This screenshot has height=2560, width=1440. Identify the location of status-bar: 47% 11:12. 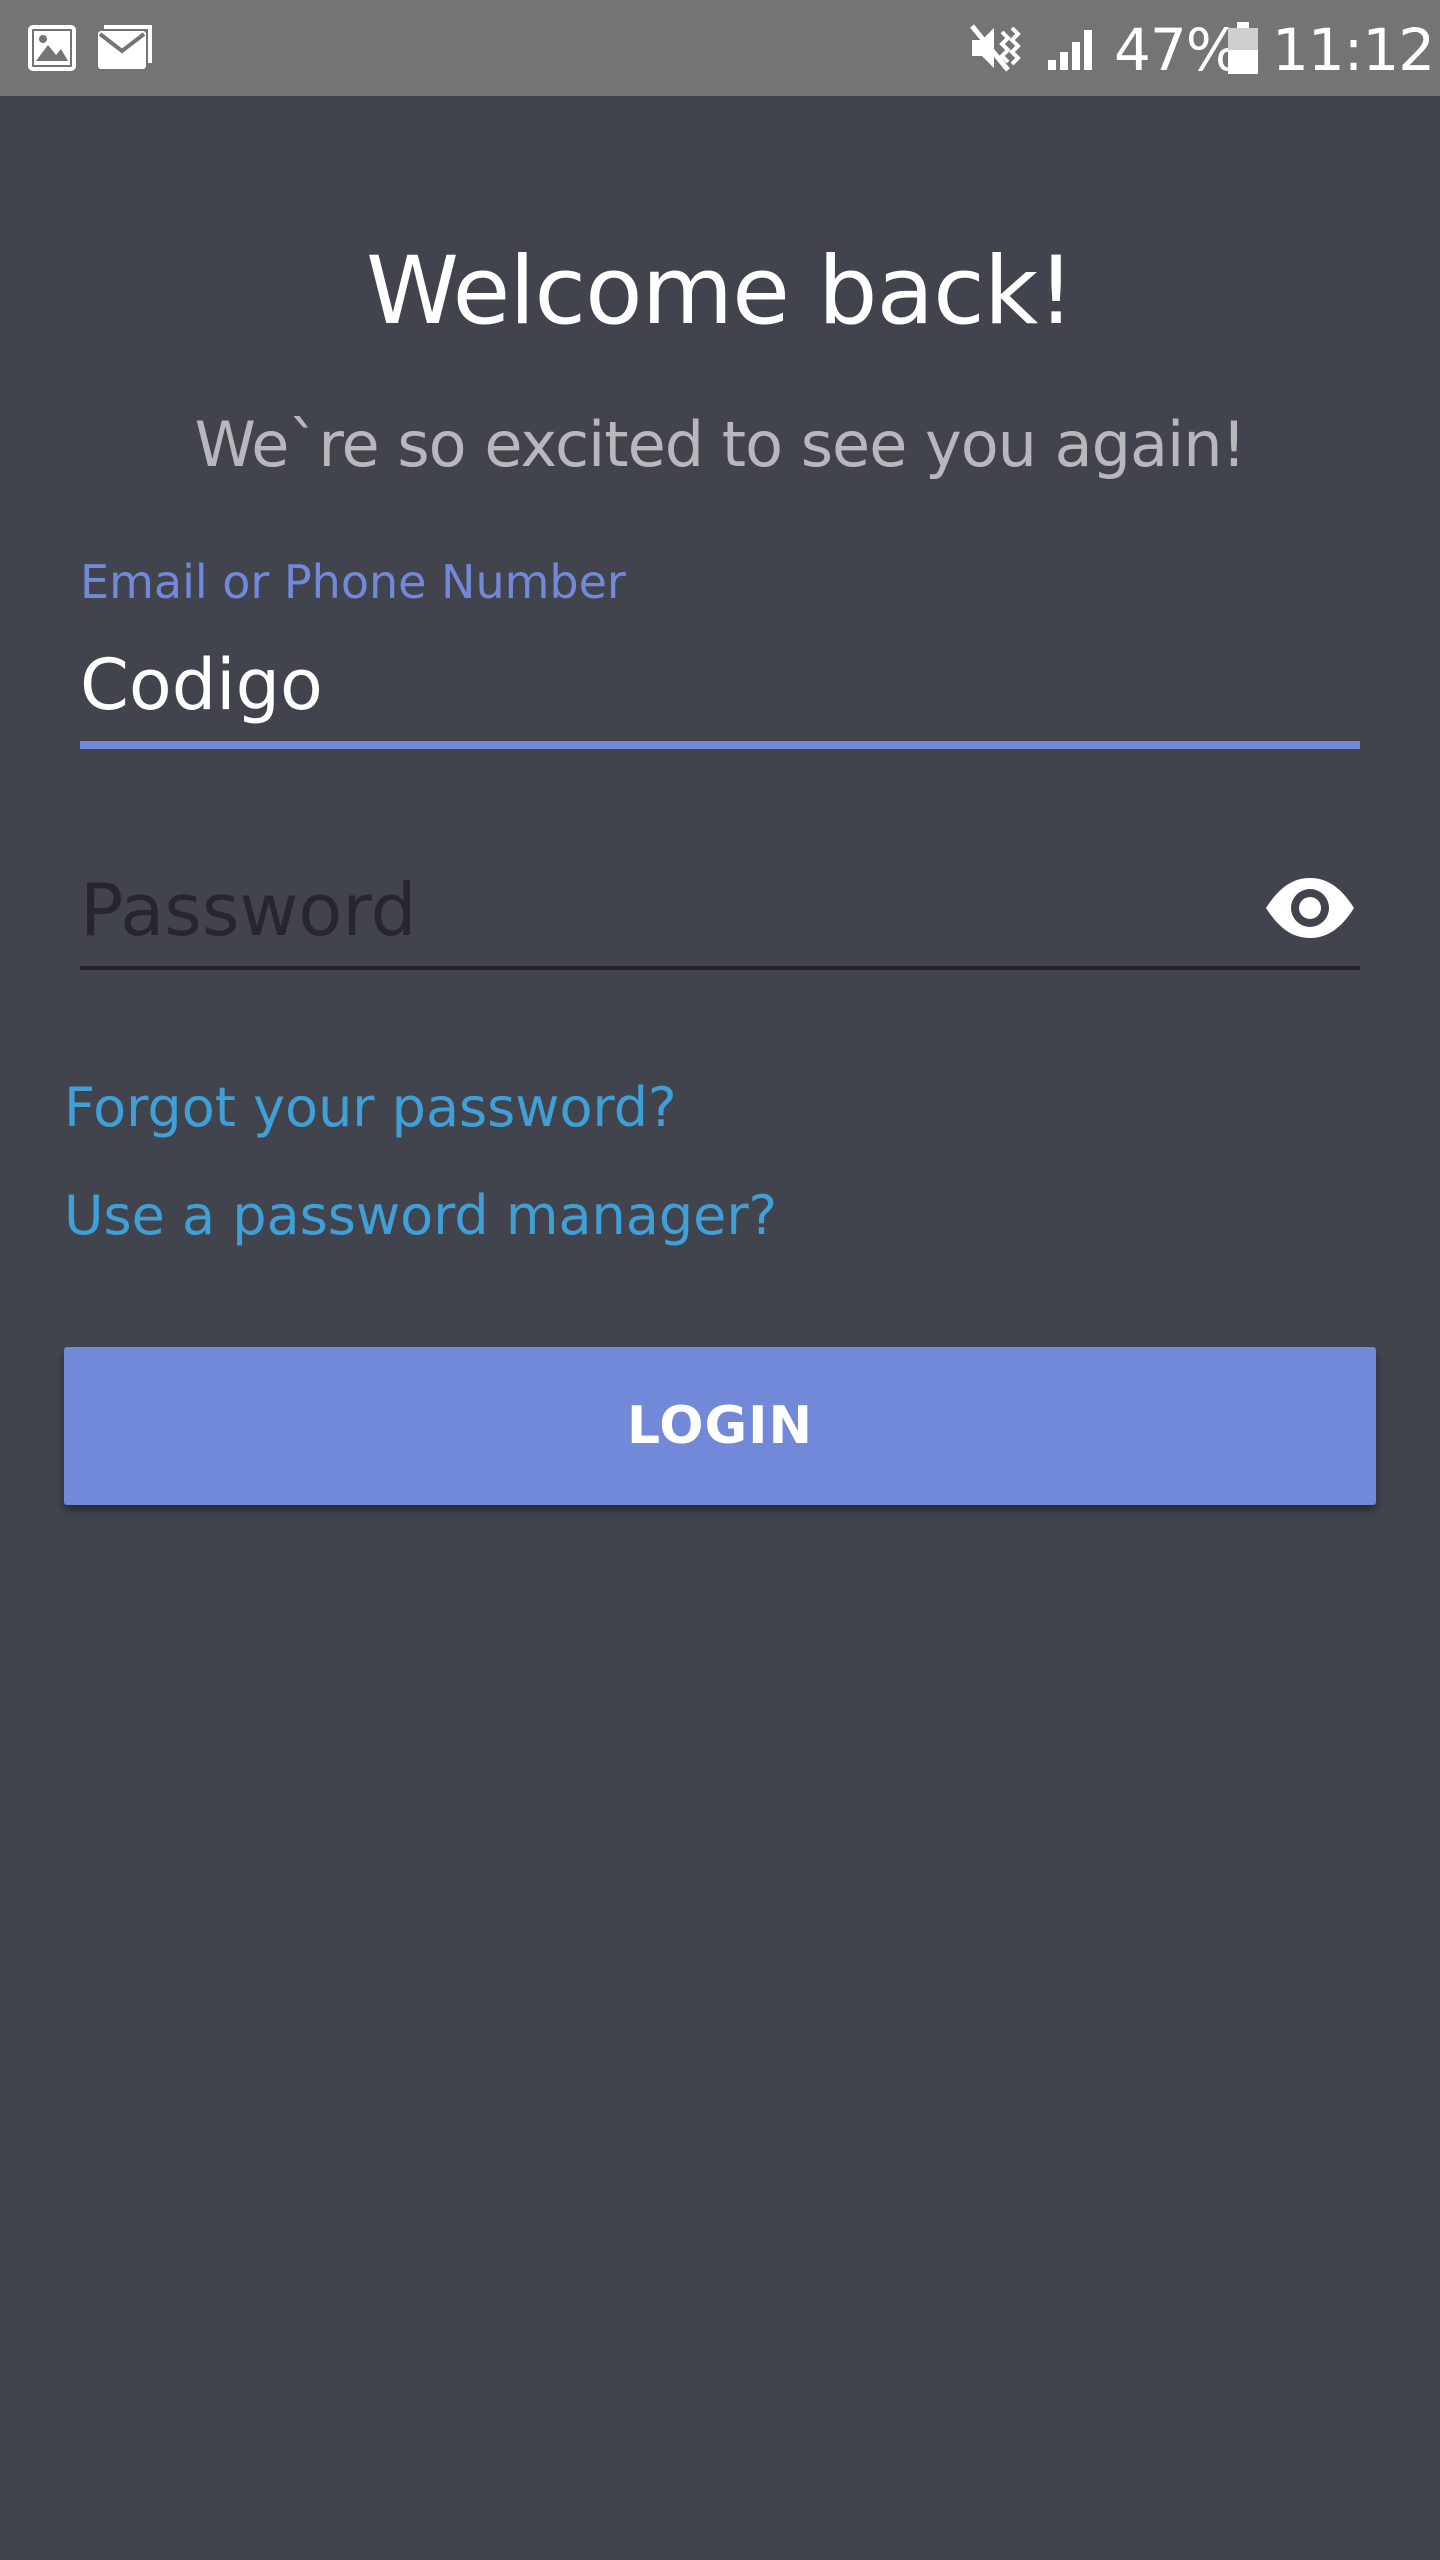
(720, 48).